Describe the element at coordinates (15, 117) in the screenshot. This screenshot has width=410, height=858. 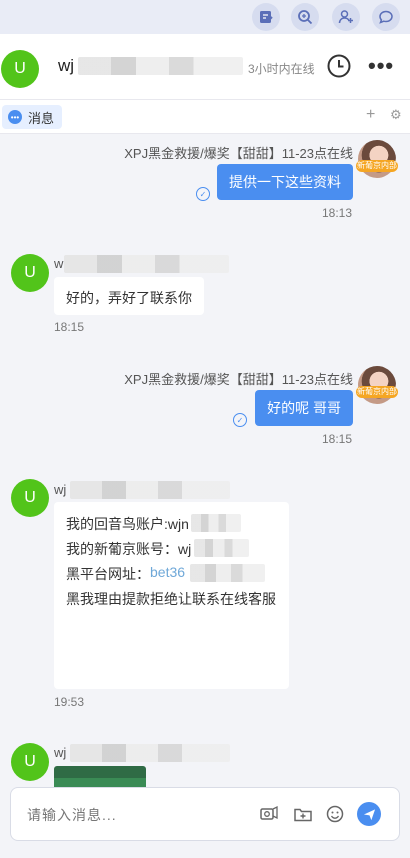
I see `message-dots-icon: •••` at that location.